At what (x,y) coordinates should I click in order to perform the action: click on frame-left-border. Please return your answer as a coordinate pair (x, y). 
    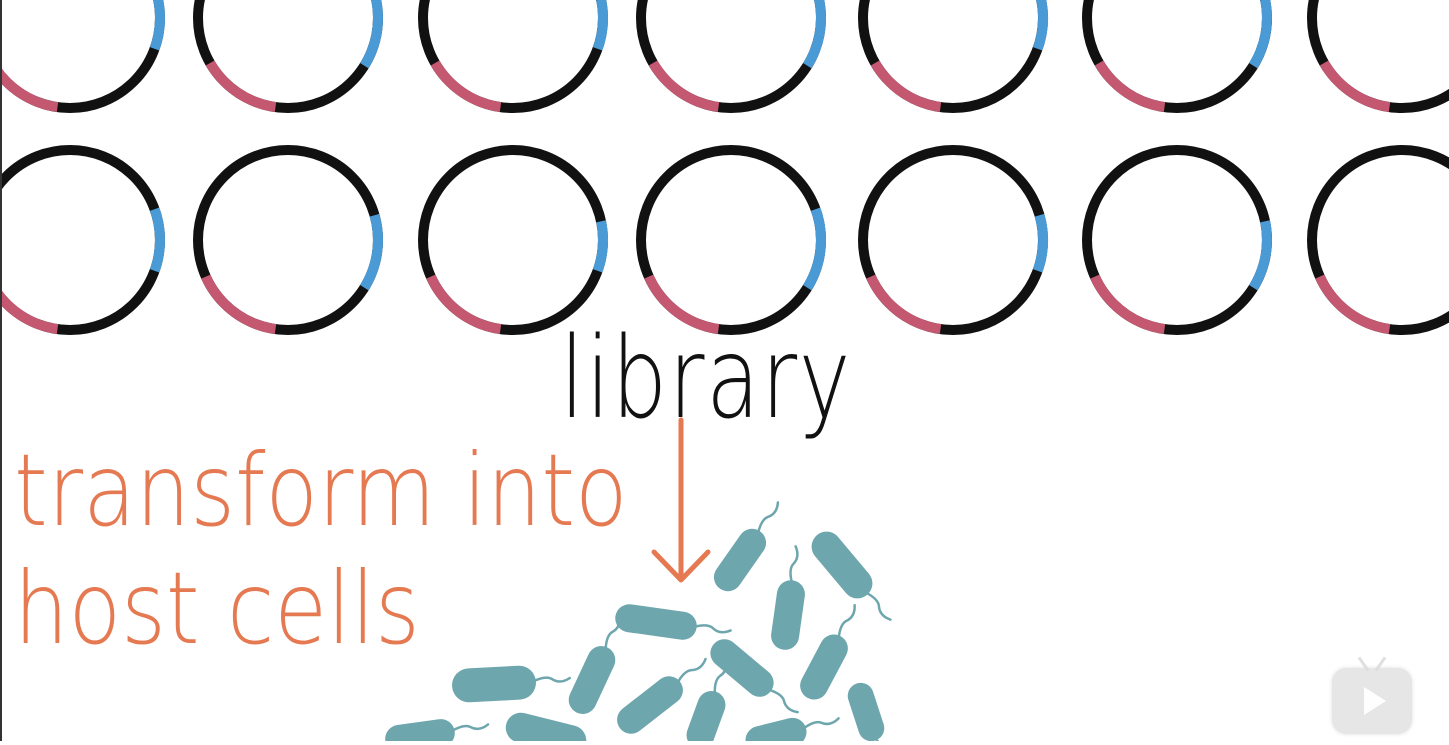
    Looking at the image, I should click on (1, 370).